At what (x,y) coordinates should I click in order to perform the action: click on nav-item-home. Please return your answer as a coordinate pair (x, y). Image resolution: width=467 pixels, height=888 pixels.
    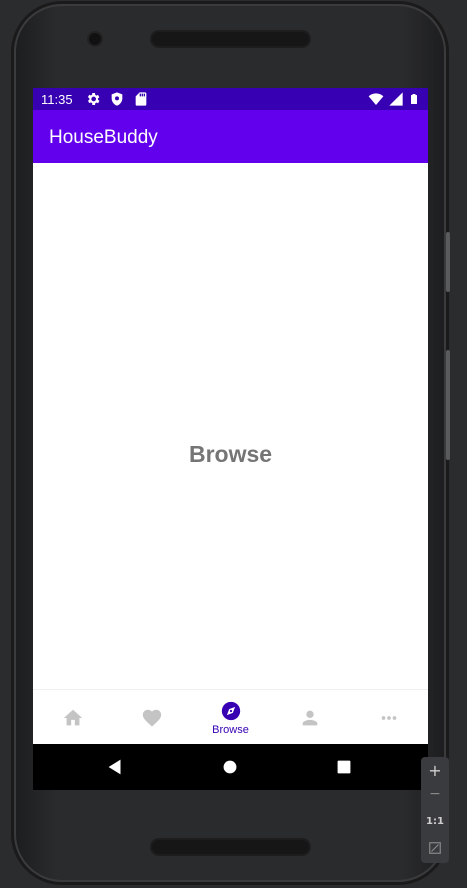
    Looking at the image, I should click on (72, 717).